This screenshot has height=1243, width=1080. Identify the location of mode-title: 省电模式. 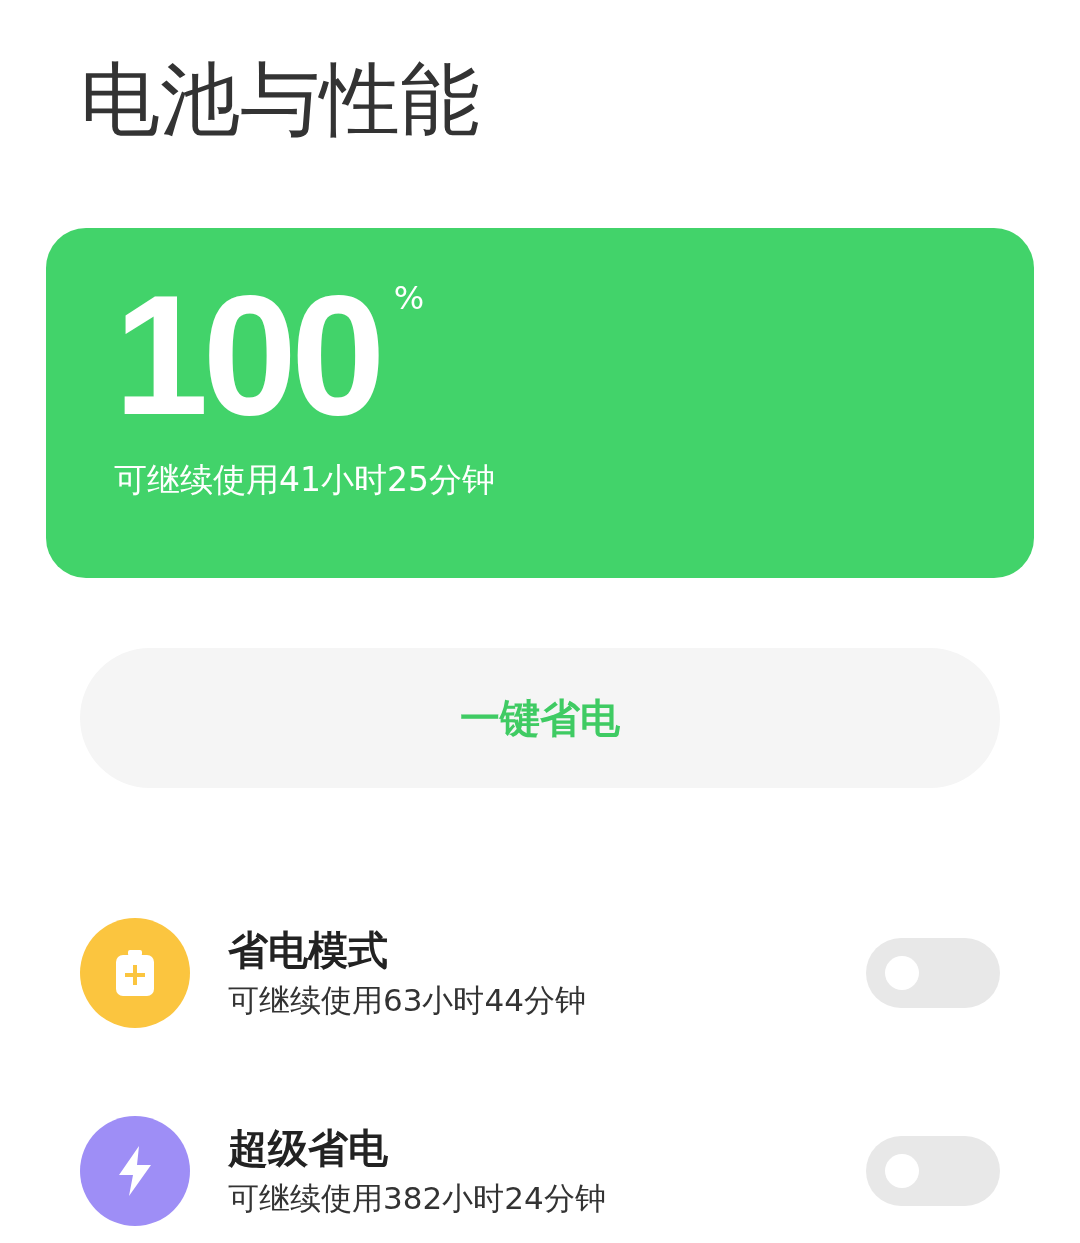
(308, 950).